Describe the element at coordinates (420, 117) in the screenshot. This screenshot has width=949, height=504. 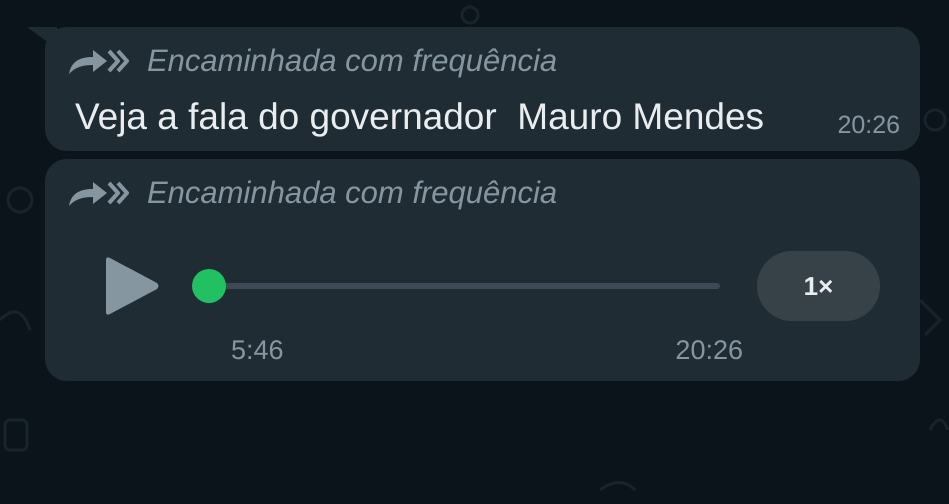
I see `message-text: Veja a fala do governador Mauro Mendes` at that location.